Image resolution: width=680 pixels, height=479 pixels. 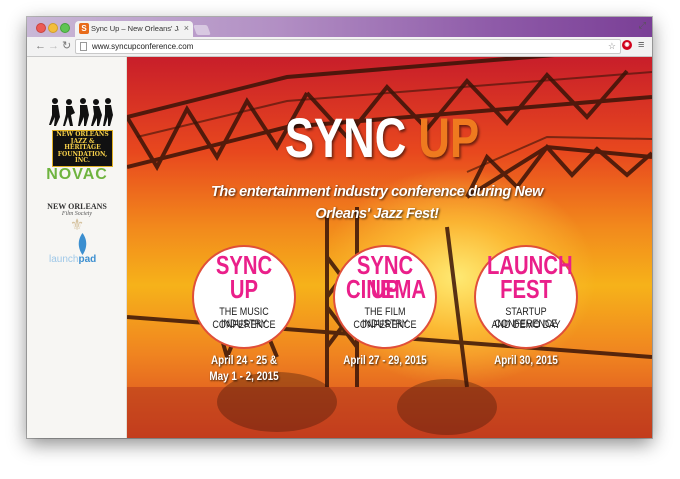 I want to click on forward-arrow-icon: →, so click(x=53, y=46).